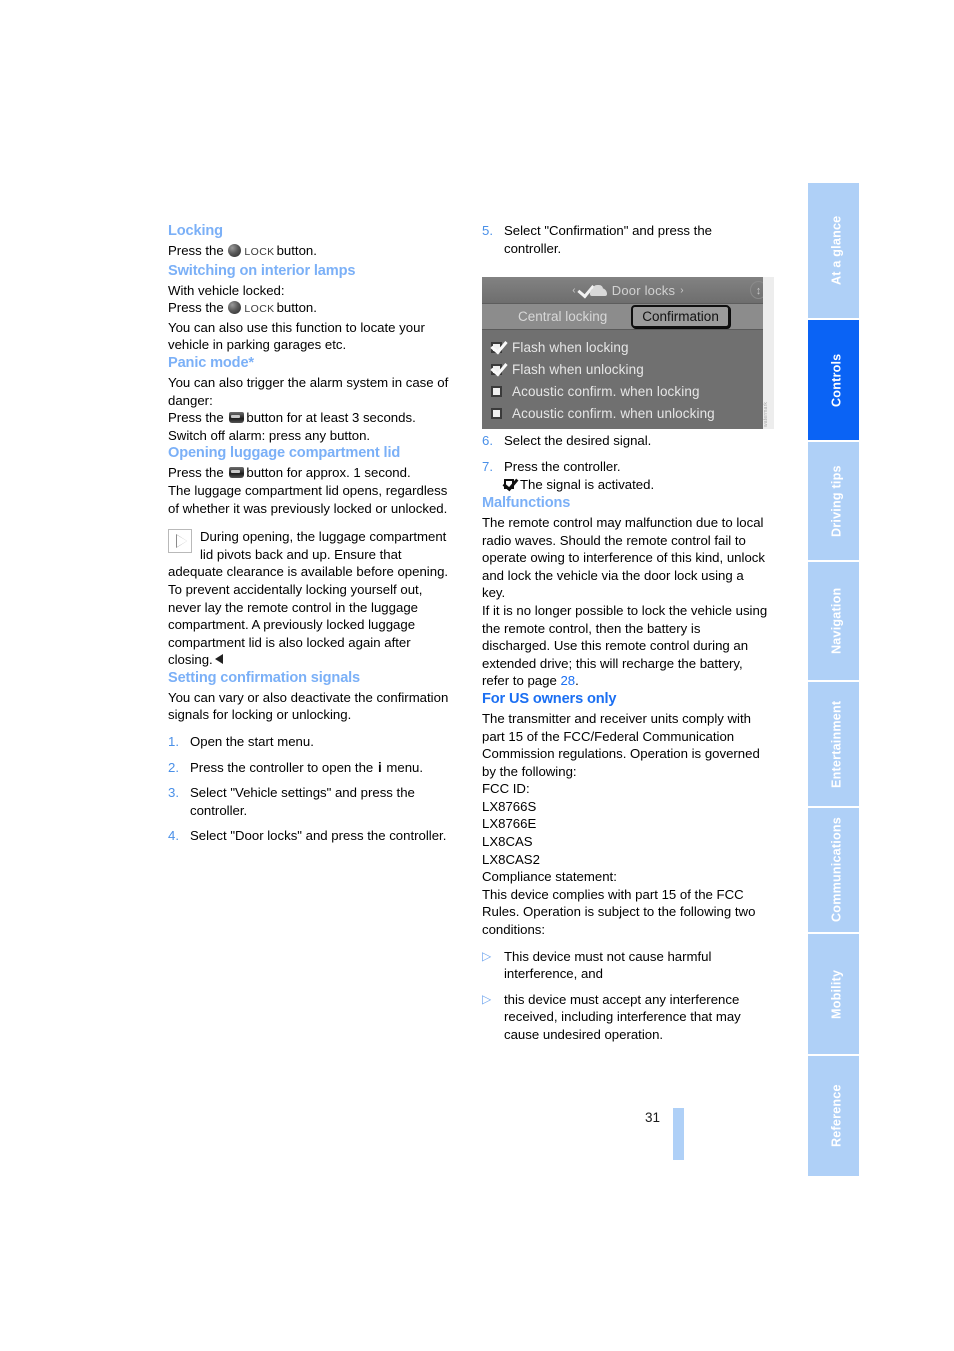 The image size is (954, 1351). I want to click on sidebar-item-navigation: Navigation, so click(836, 621).